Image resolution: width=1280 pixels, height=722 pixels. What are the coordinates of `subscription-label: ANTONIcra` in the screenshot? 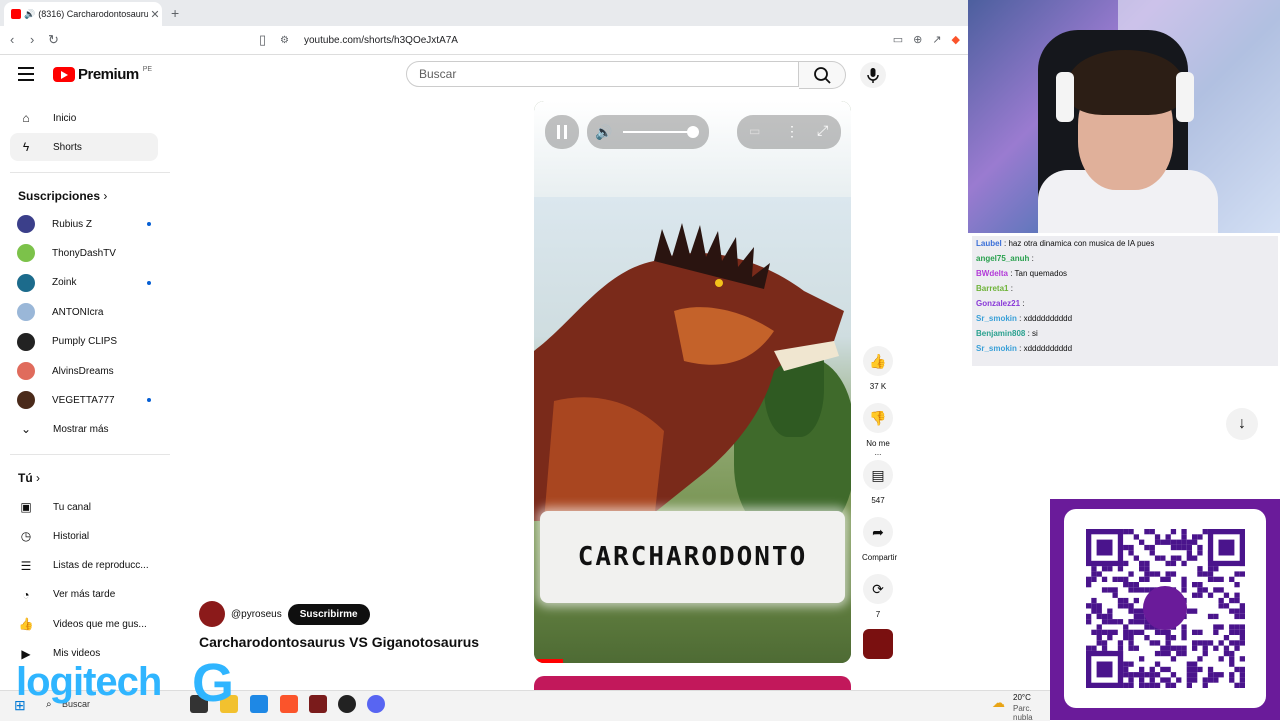 It's located at (78, 312).